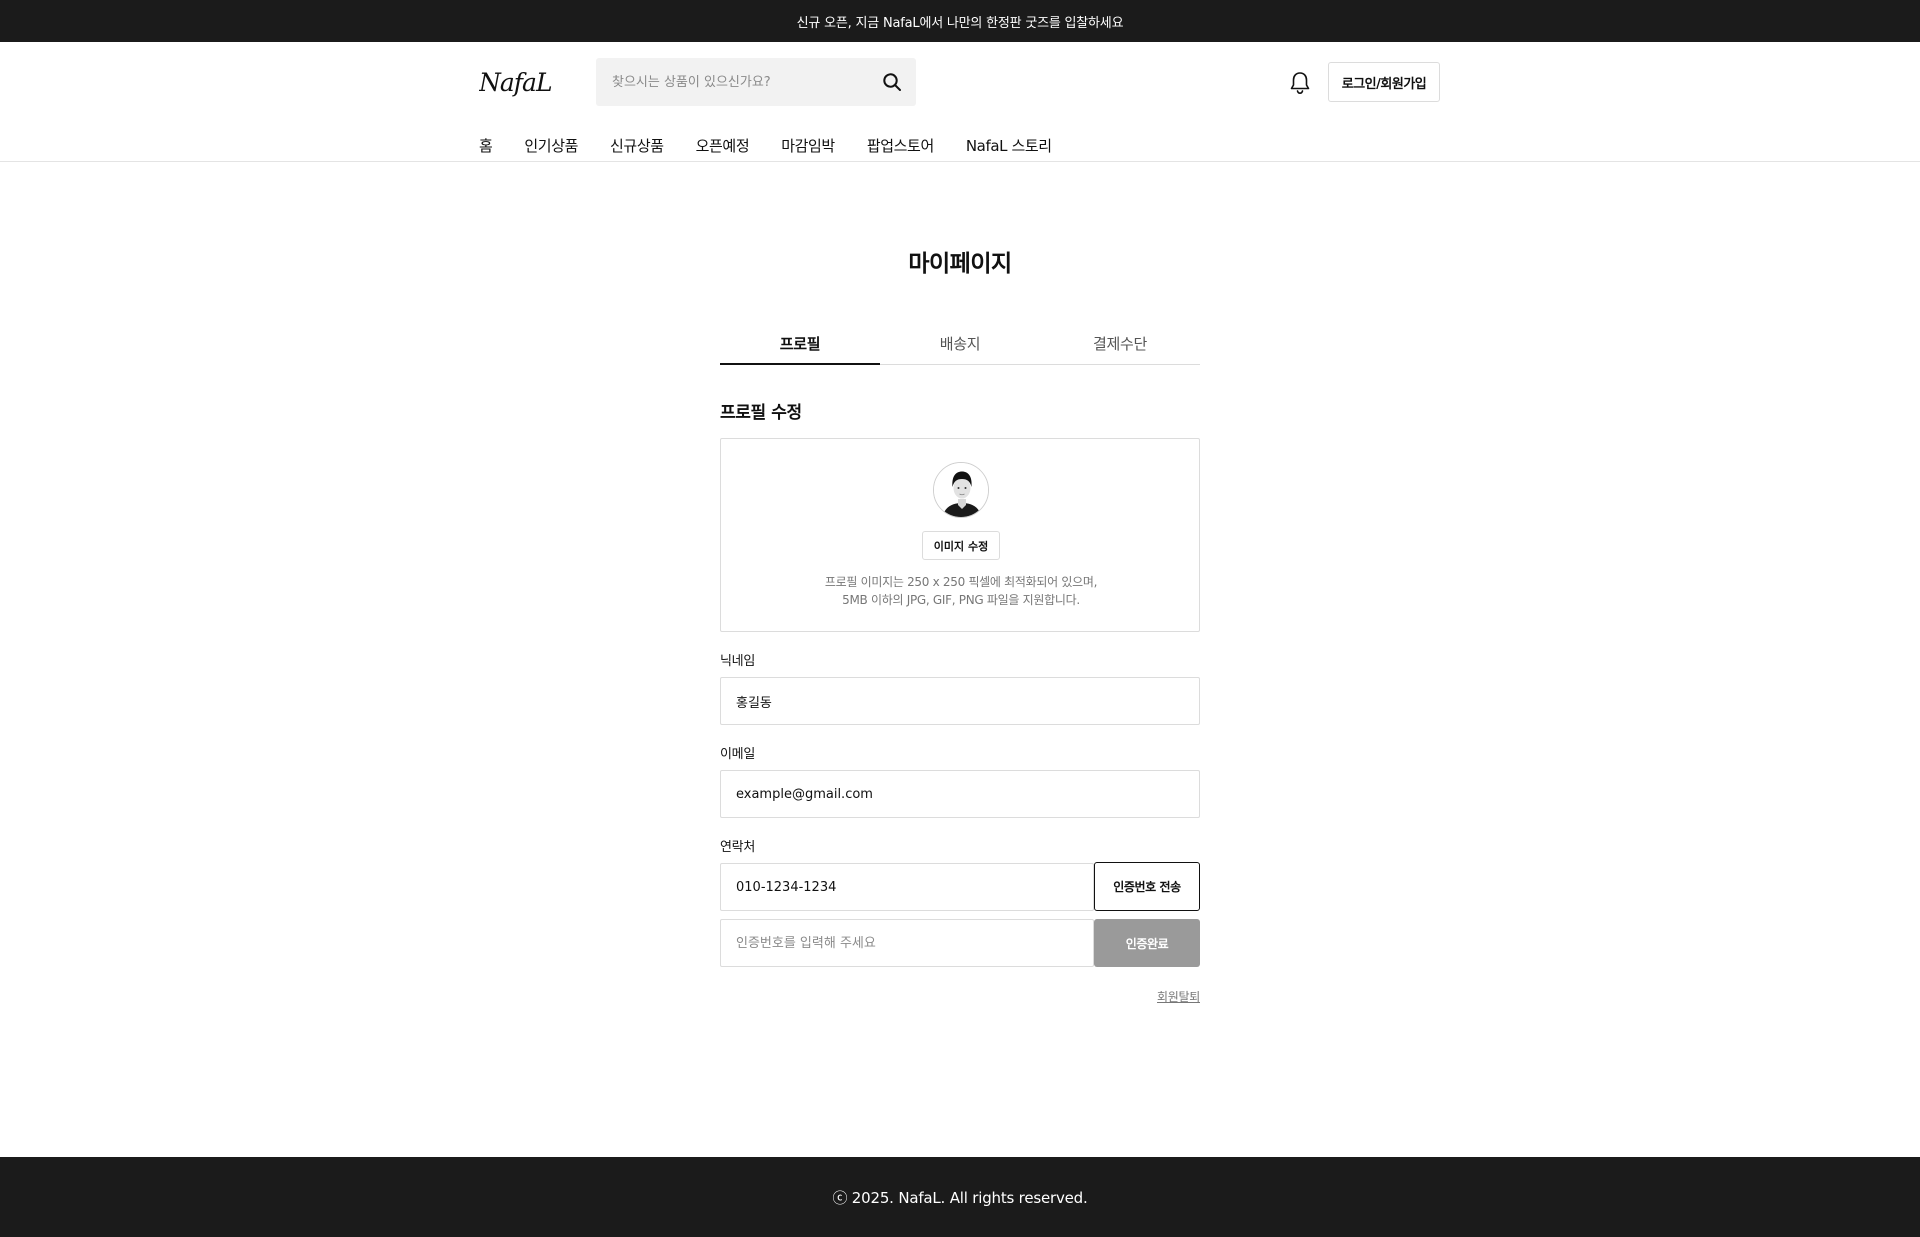  I want to click on main-nav: 홈 인기상품 신규상품 오픈예정 마감임박 팝업스토어 NafaL 스토리, so click(781, 145).